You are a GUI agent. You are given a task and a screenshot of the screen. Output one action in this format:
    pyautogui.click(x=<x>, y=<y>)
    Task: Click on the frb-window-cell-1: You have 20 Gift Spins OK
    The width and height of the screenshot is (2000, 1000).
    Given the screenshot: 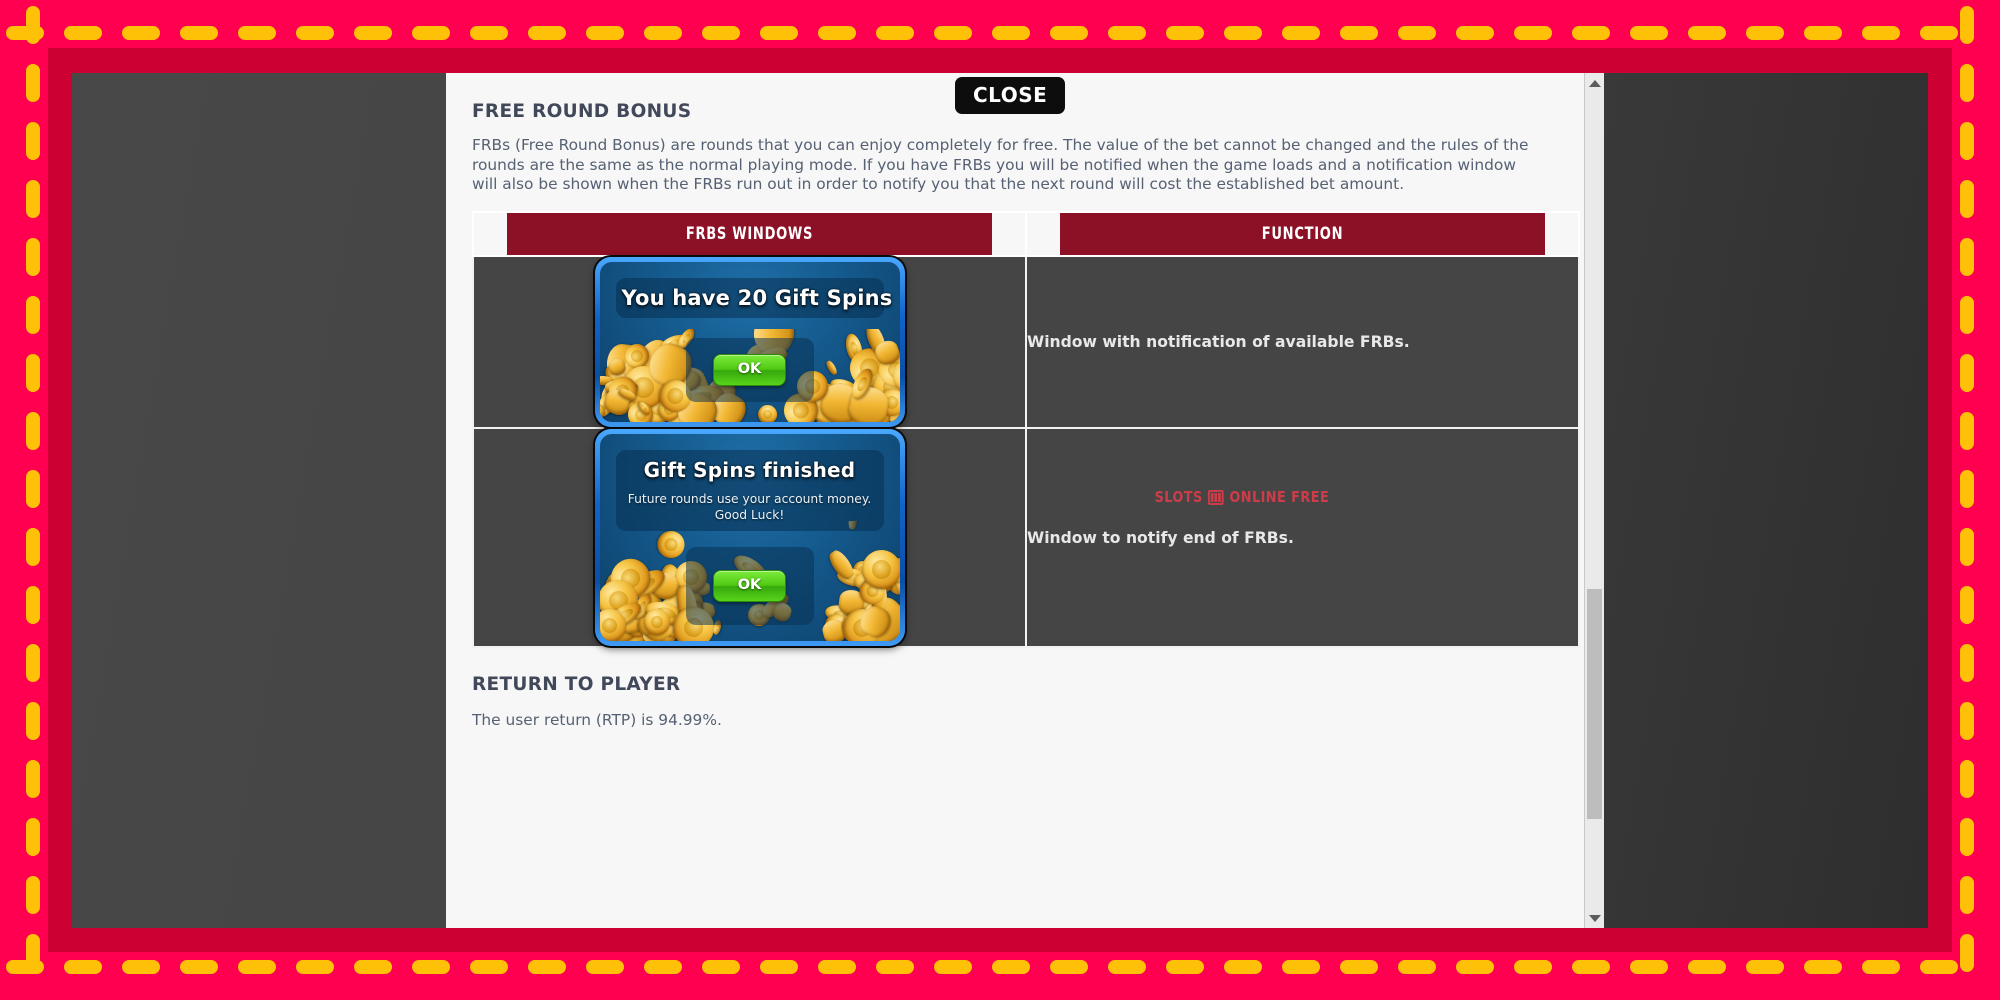 What is the action you would take?
    pyautogui.click(x=749, y=342)
    